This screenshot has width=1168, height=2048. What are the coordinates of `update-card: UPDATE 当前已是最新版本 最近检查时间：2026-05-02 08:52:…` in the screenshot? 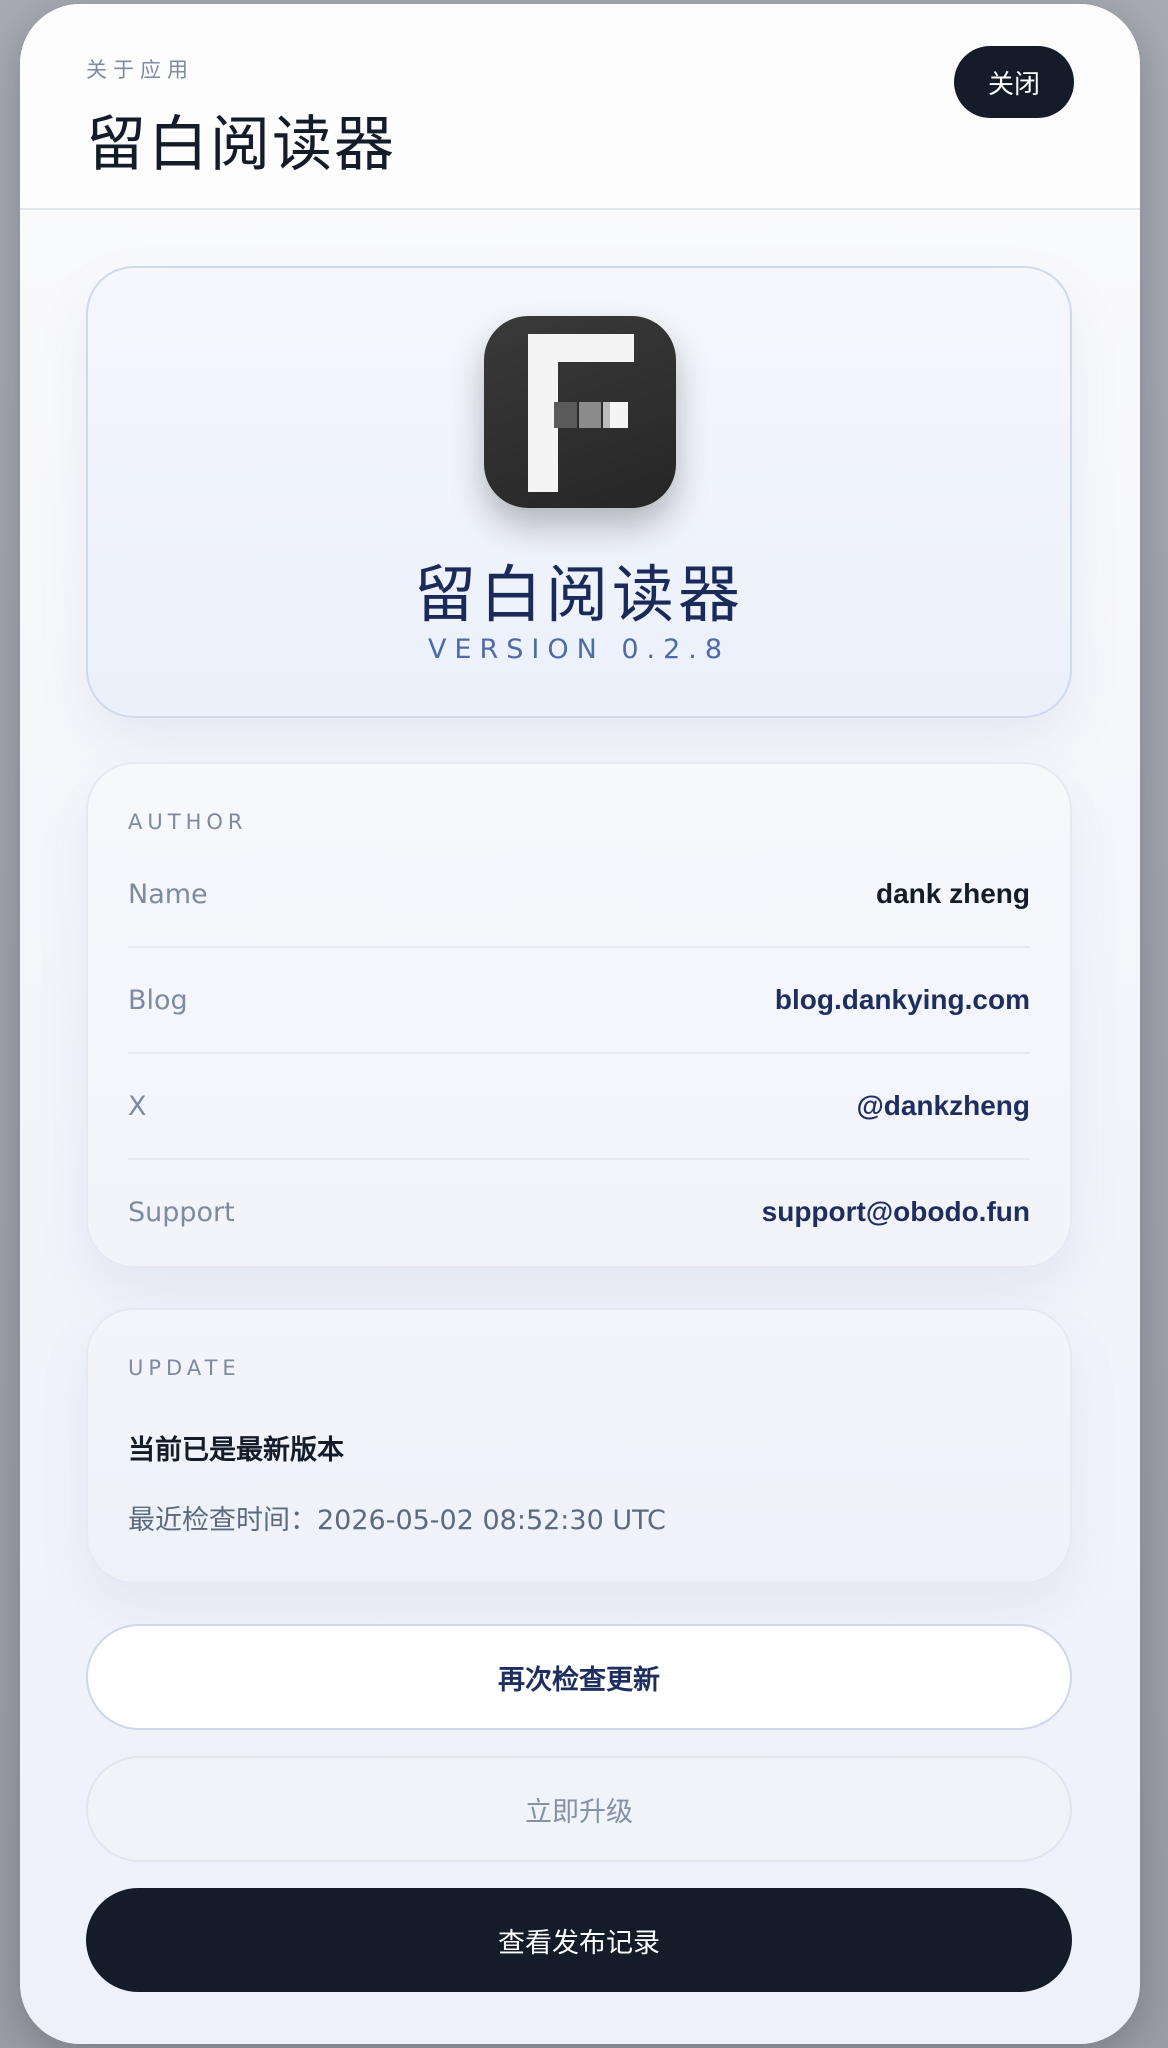 It's located at (579, 1446).